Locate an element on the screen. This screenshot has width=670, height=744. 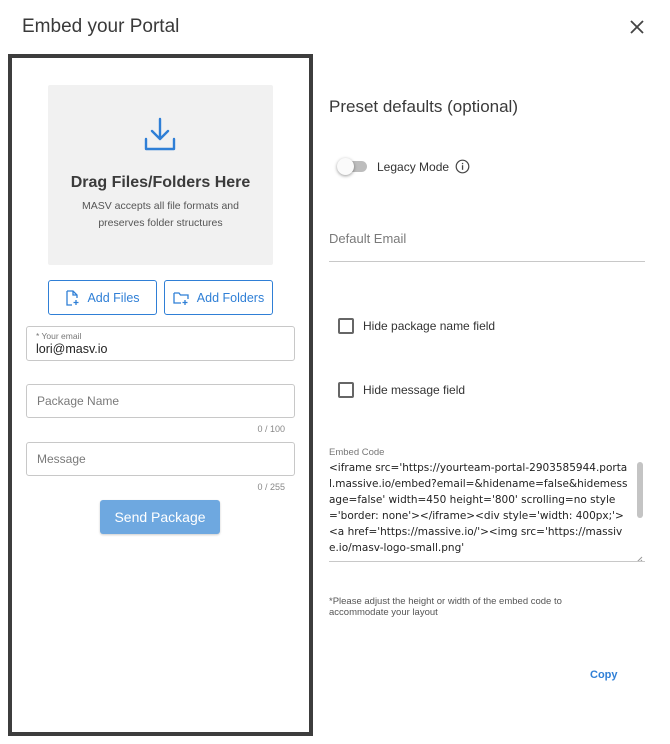
add-files-button: Add Files is located at coordinates (102, 297).